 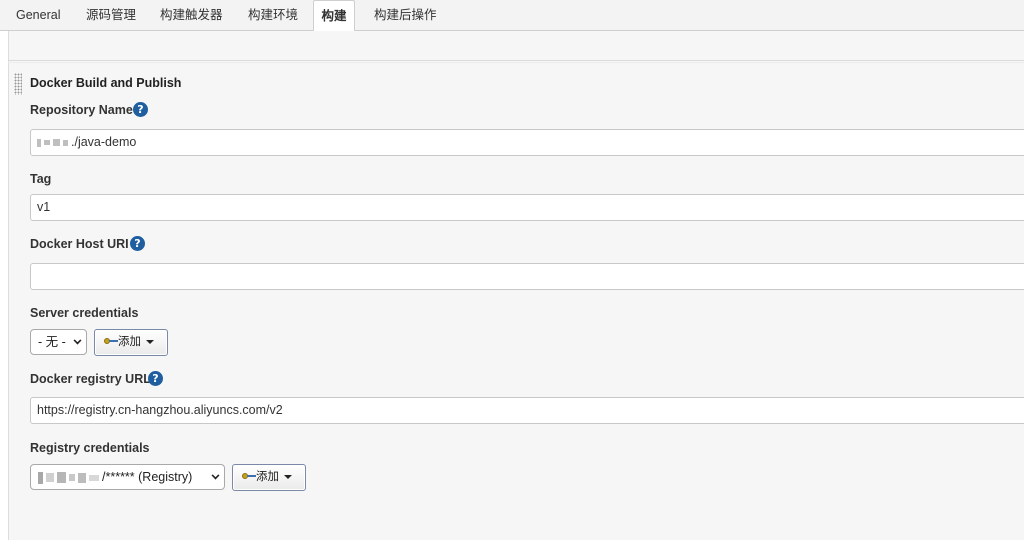 What do you see at coordinates (38, 15) in the screenshot?
I see `tab-general: General` at bounding box center [38, 15].